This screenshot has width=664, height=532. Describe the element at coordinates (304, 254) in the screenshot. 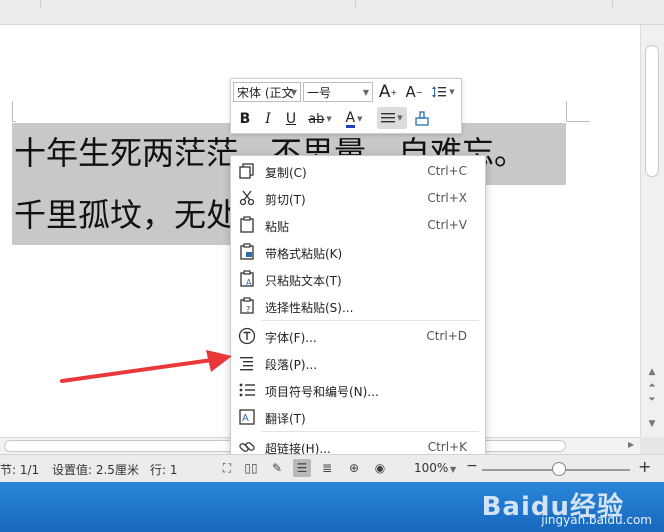

I see `menu-item-label: 带格式粘贴(K)` at that location.